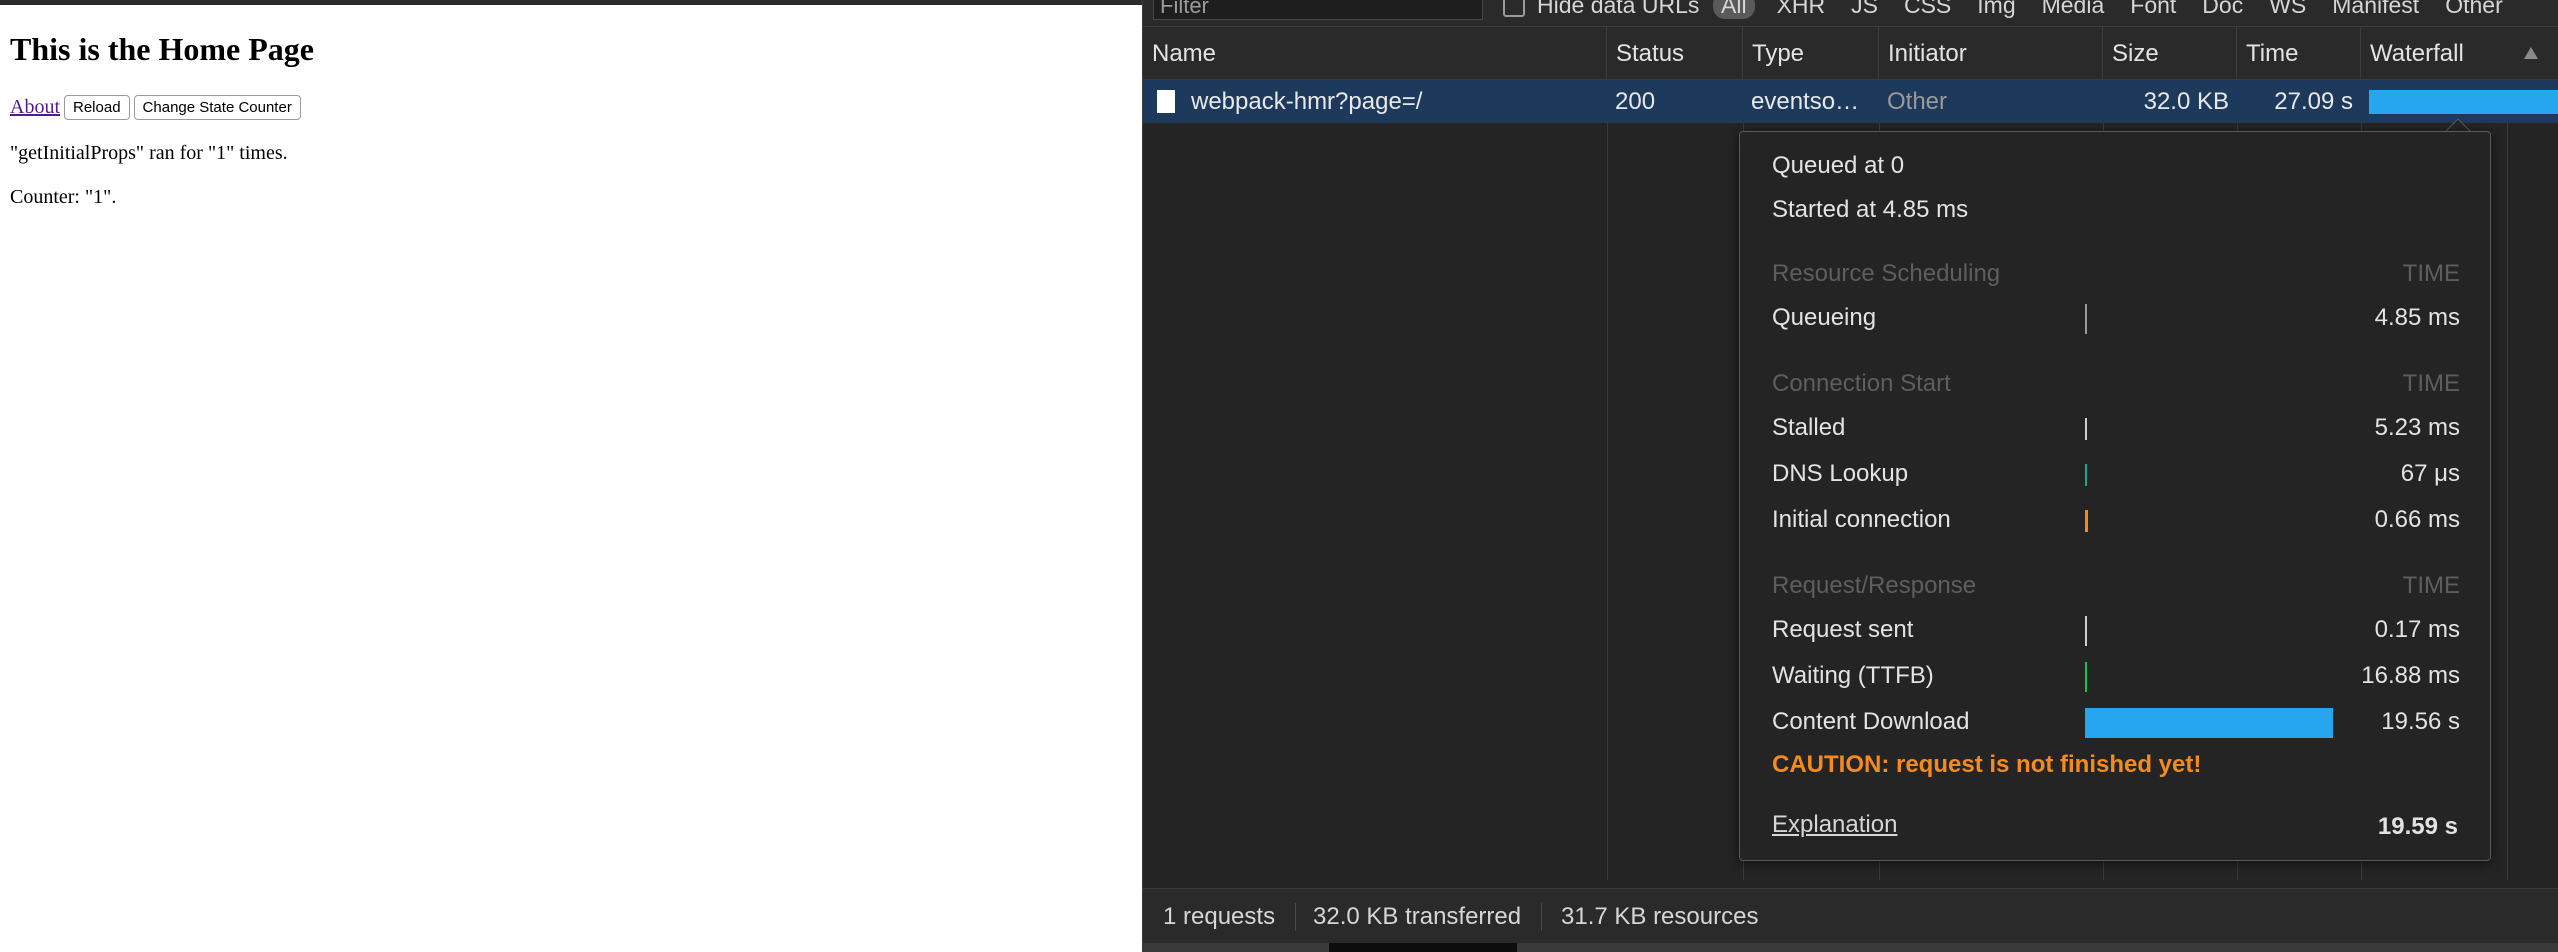 This screenshot has width=2558, height=952. Describe the element at coordinates (2463, 102) in the screenshot. I see `waterfall-bar` at that location.